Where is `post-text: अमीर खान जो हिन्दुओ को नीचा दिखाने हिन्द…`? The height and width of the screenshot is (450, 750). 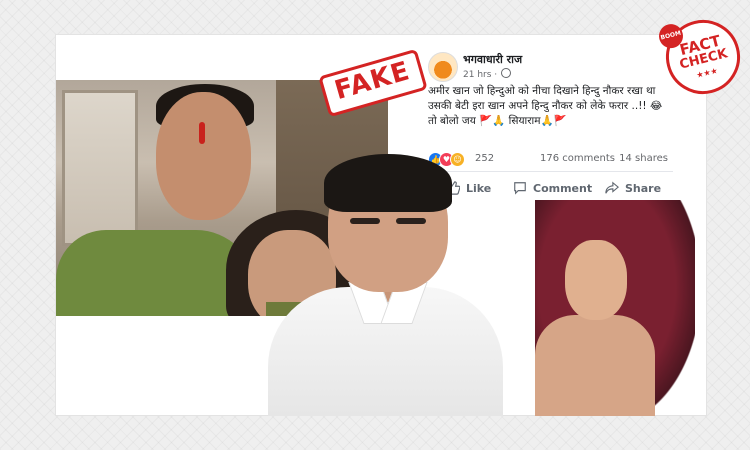 post-text: अमीर खान जो हिन्दुओ को नीचा दिखाने हिन्द… is located at coordinates (545, 106).